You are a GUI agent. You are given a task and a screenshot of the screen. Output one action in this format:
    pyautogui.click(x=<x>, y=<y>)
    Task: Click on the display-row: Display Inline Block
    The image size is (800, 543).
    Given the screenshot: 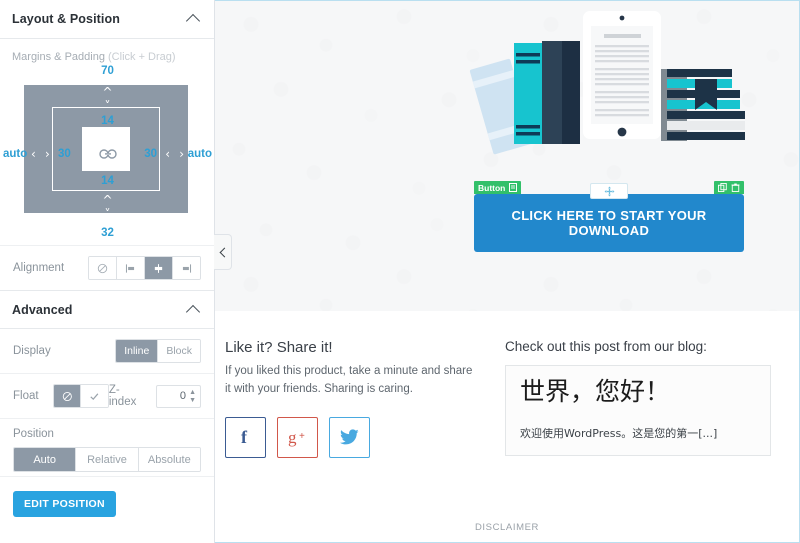 What is the action you would take?
    pyautogui.click(x=107, y=351)
    